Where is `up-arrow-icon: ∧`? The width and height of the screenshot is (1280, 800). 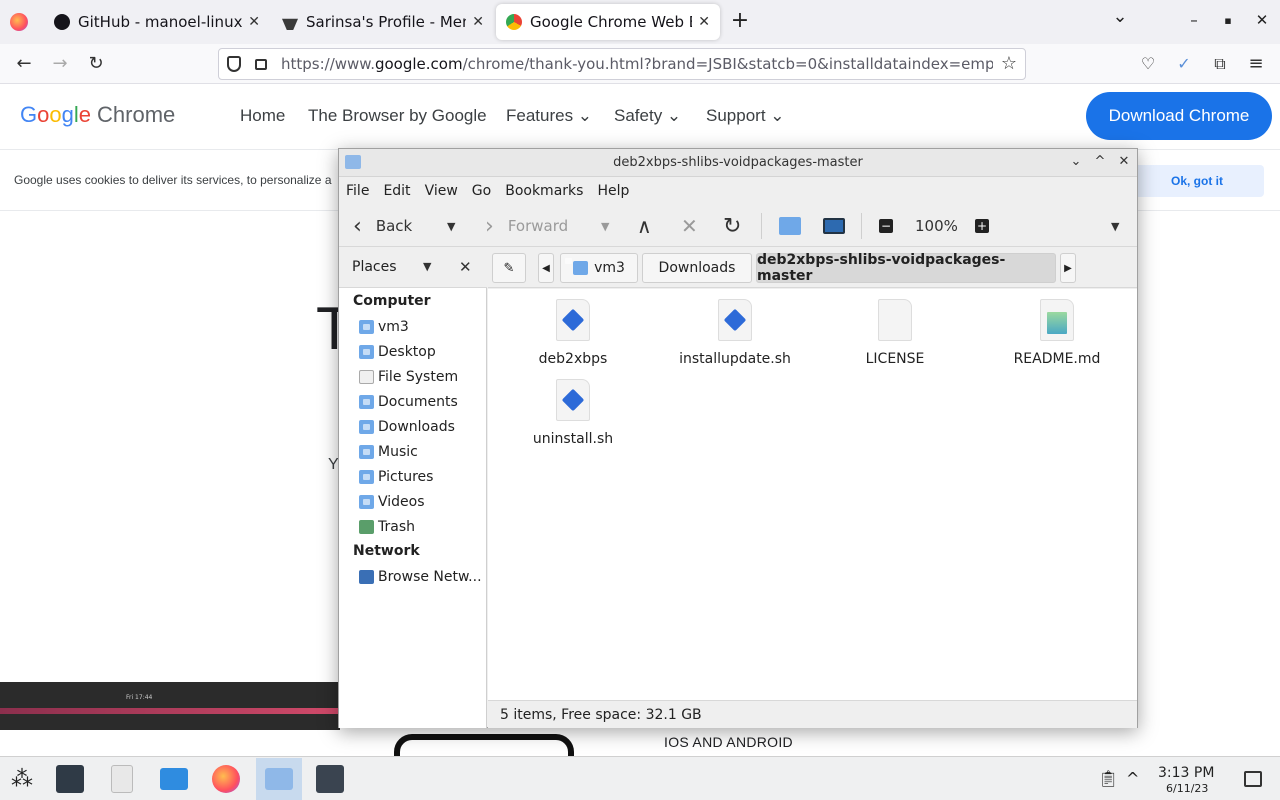 up-arrow-icon: ∧ is located at coordinates (644, 226).